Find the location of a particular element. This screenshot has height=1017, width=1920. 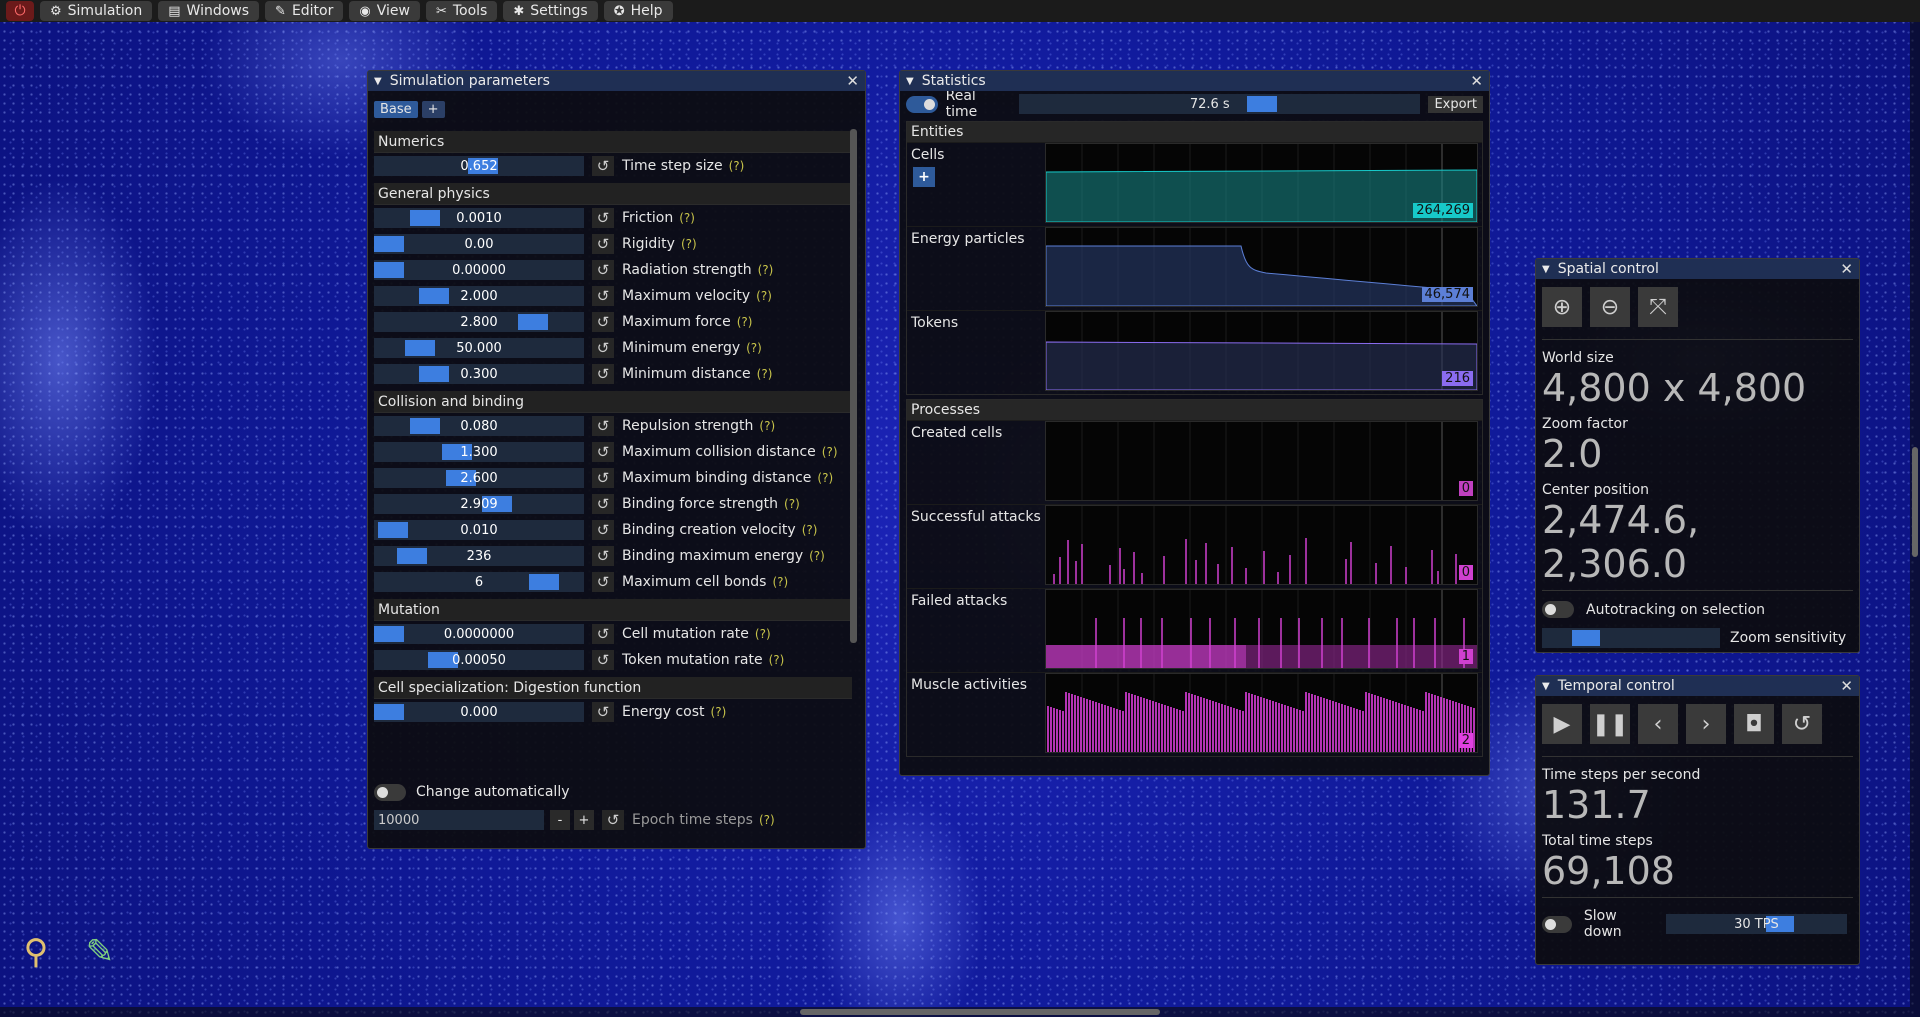

time-window-slider: 72.6 s is located at coordinates (1220, 104).